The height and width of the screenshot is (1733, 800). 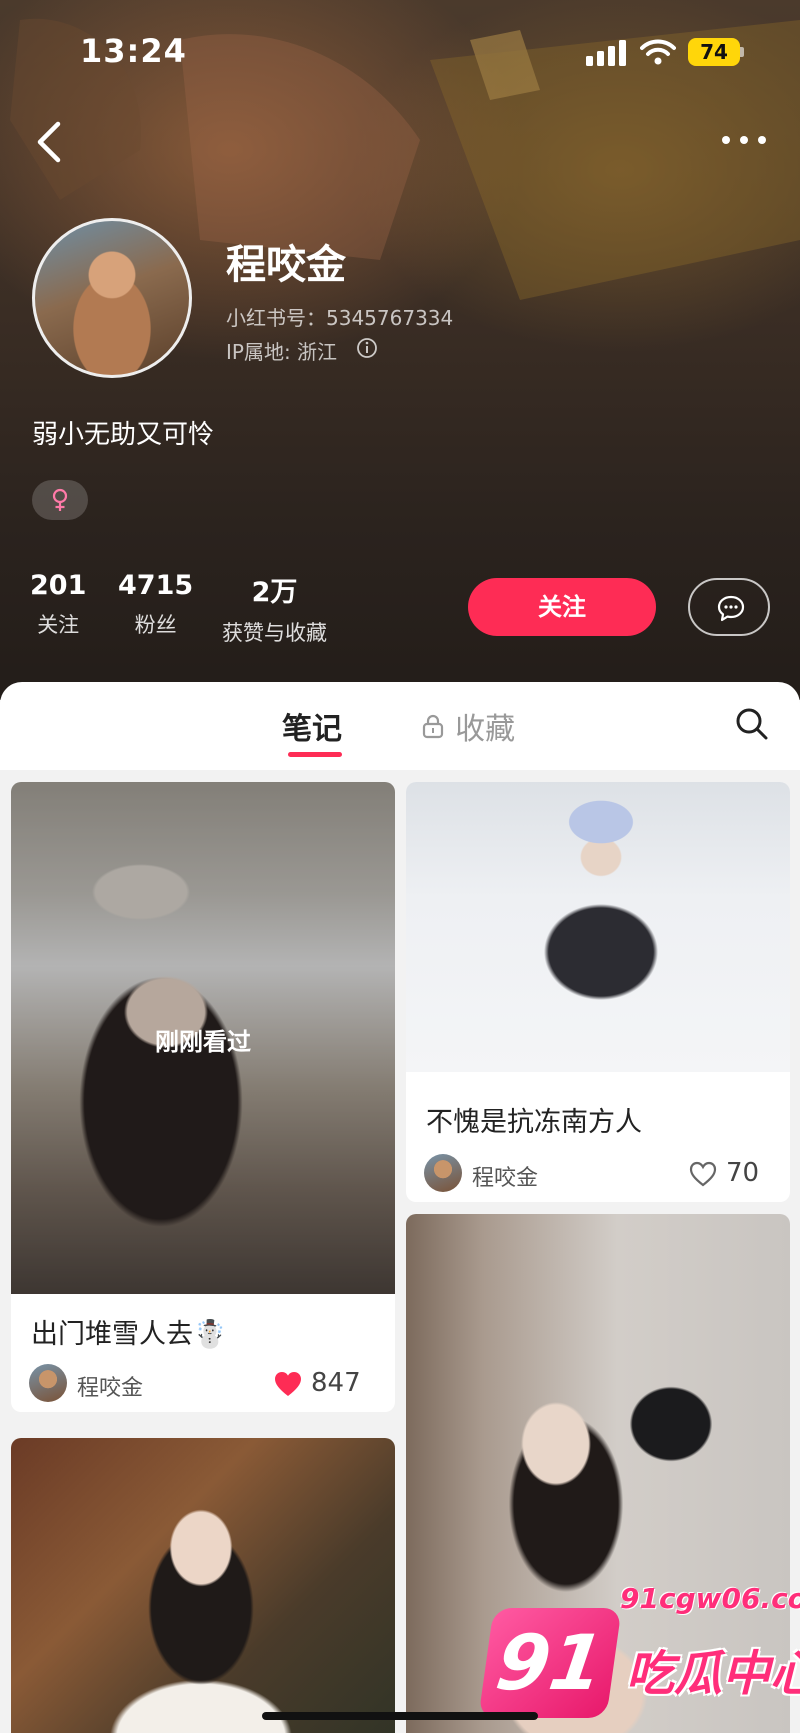 What do you see at coordinates (274, 633) in the screenshot?
I see `stat-likes-label: 获赞与收藏` at bounding box center [274, 633].